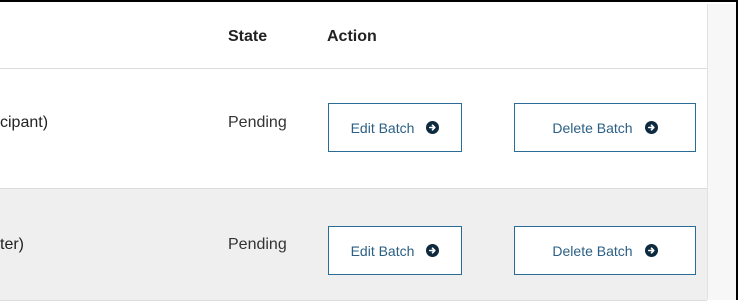  What do you see at coordinates (721, 152) in the screenshot?
I see `vertical-scrollbar` at bounding box center [721, 152].